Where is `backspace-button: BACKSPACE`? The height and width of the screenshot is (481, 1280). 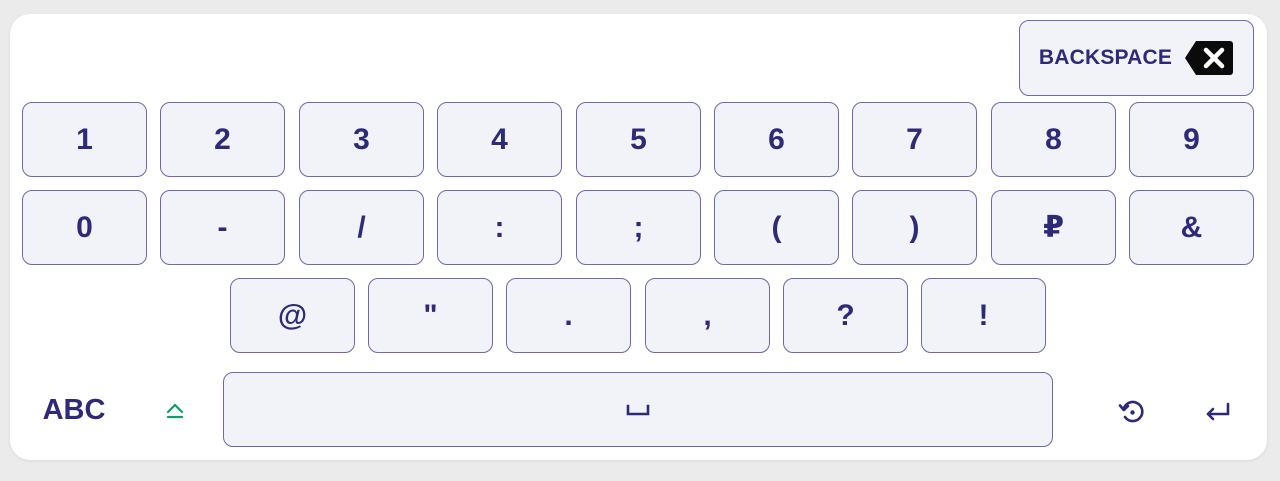
backspace-button: BACKSPACE is located at coordinates (1136, 58).